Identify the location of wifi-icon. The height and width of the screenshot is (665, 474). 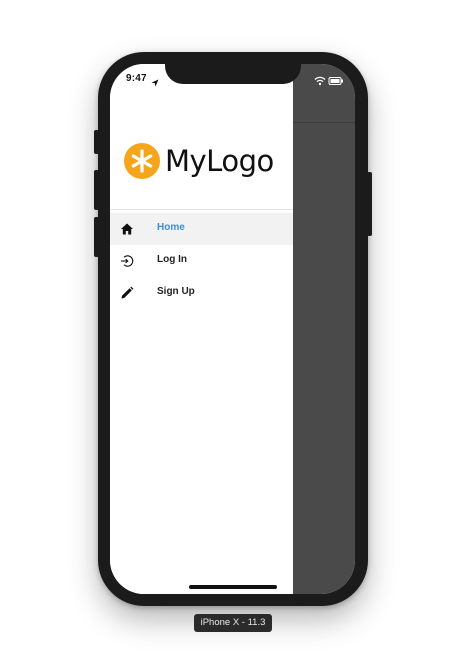
(320, 81).